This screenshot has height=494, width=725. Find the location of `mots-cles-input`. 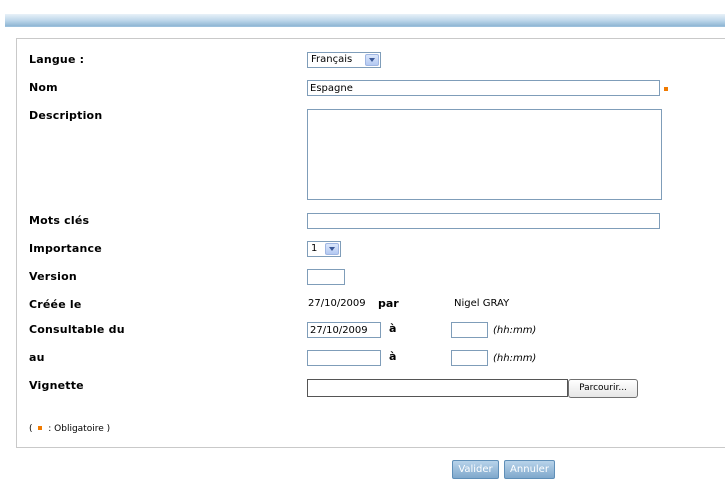

mots-cles-input is located at coordinates (483, 221).